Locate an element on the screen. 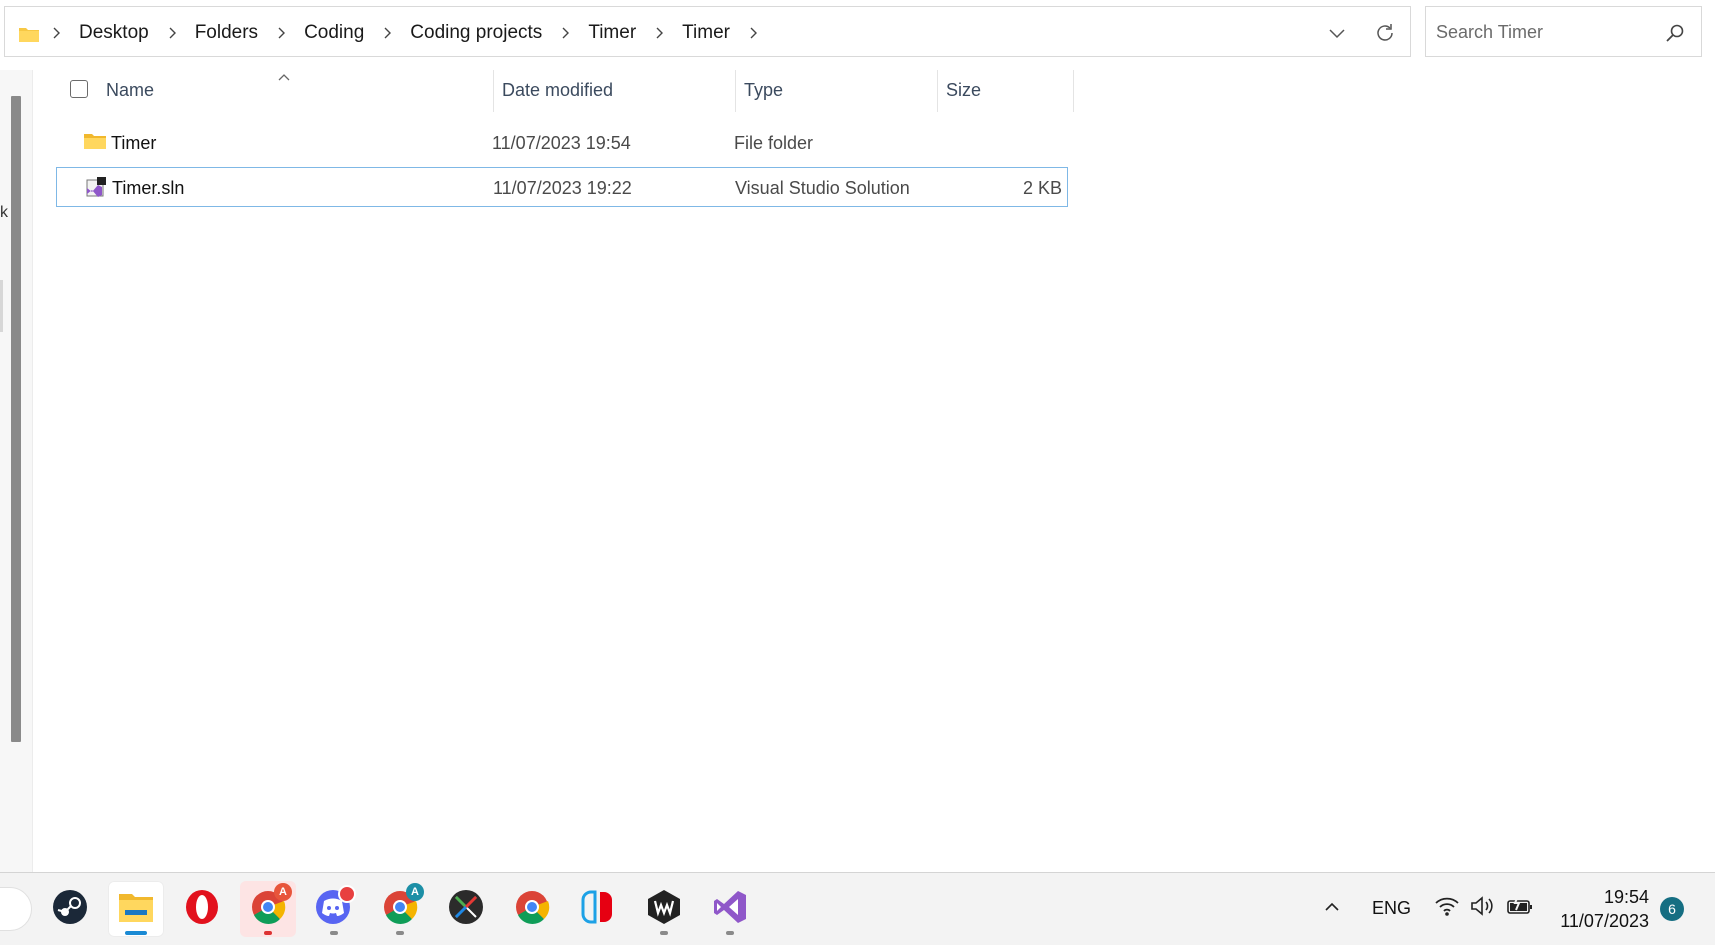 The height and width of the screenshot is (945, 1715). navigation-pane: k is located at coordinates (16, 471).